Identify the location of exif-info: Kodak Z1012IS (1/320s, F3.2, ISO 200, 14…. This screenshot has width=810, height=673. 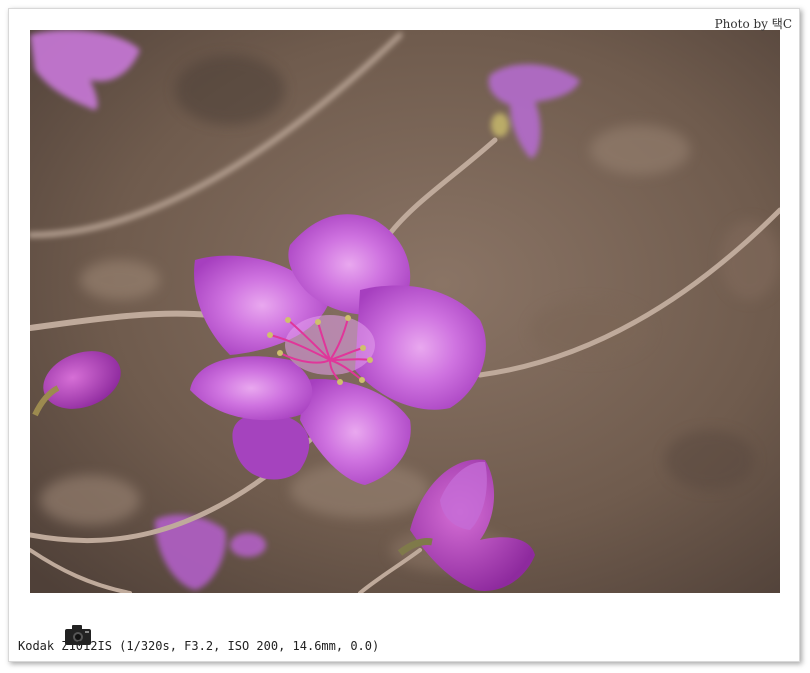
(199, 646).